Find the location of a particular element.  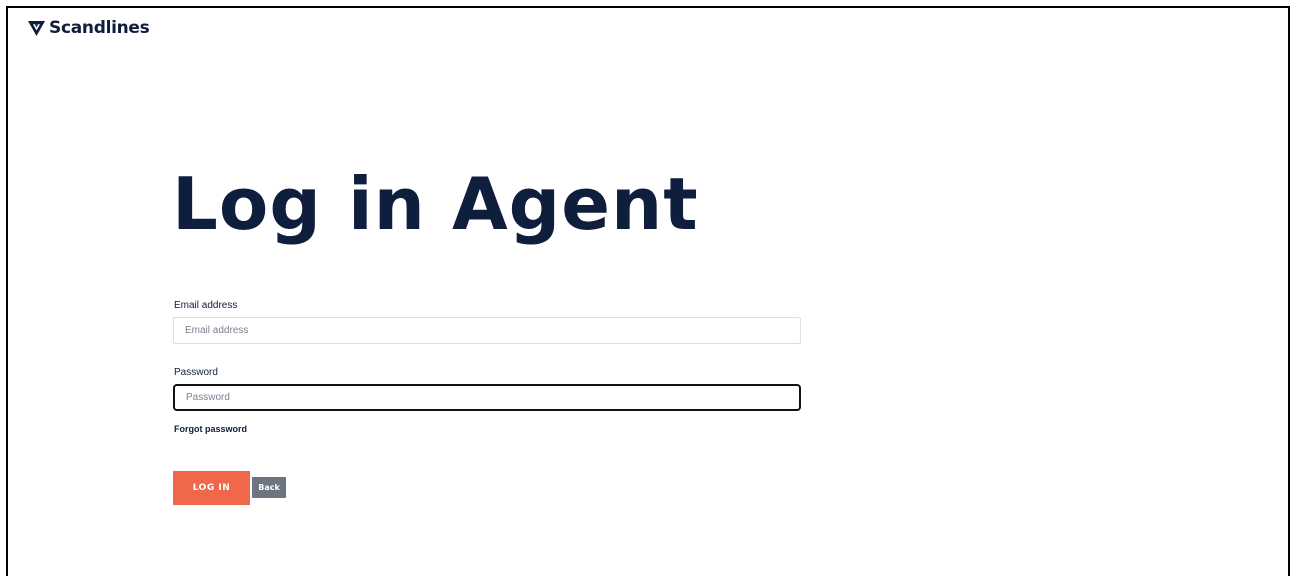

login-button: LOG IN is located at coordinates (211, 488).